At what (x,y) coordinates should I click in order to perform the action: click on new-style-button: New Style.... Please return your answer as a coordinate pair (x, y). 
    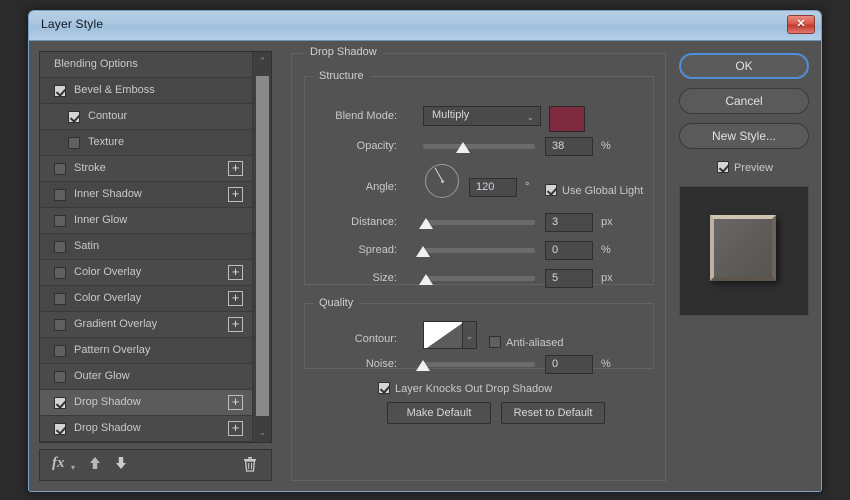
    Looking at the image, I should click on (744, 136).